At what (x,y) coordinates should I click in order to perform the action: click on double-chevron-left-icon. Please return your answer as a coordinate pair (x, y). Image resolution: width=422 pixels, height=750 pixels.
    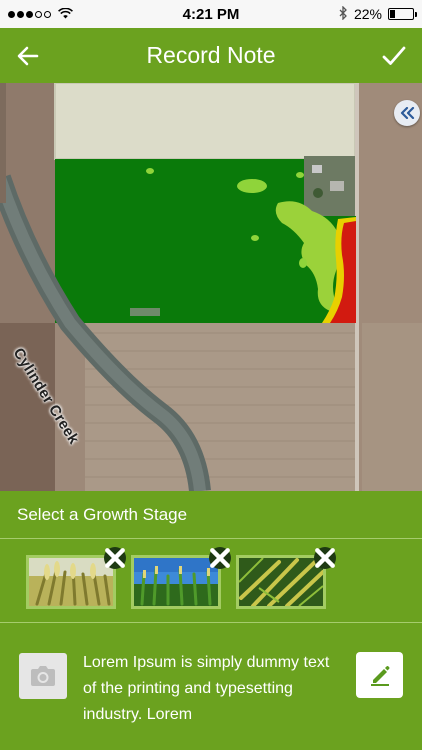
    Looking at the image, I should click on (407, 113).